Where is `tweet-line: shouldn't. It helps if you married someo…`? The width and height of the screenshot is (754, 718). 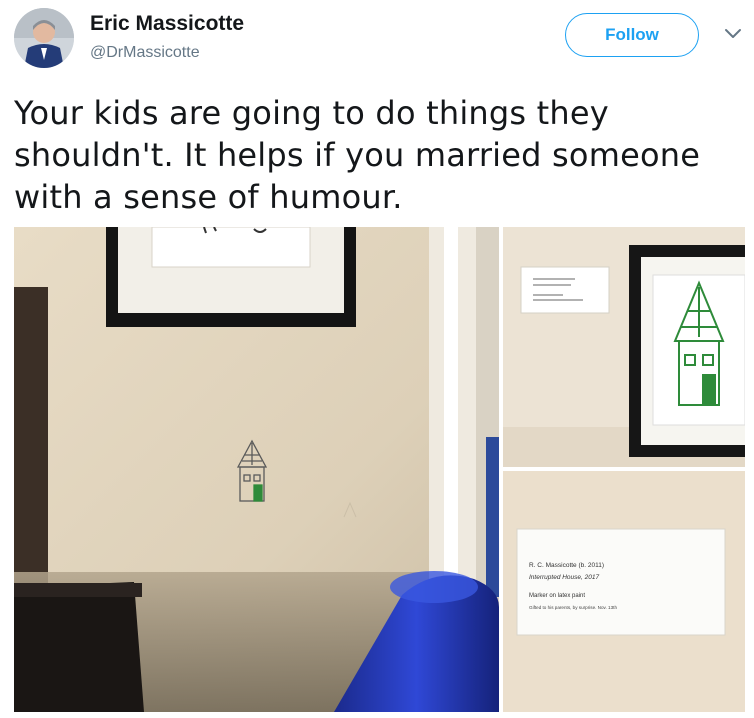
tweet-line: shouldn't. It helps if you married someo… is located at coordinates (357, 155).